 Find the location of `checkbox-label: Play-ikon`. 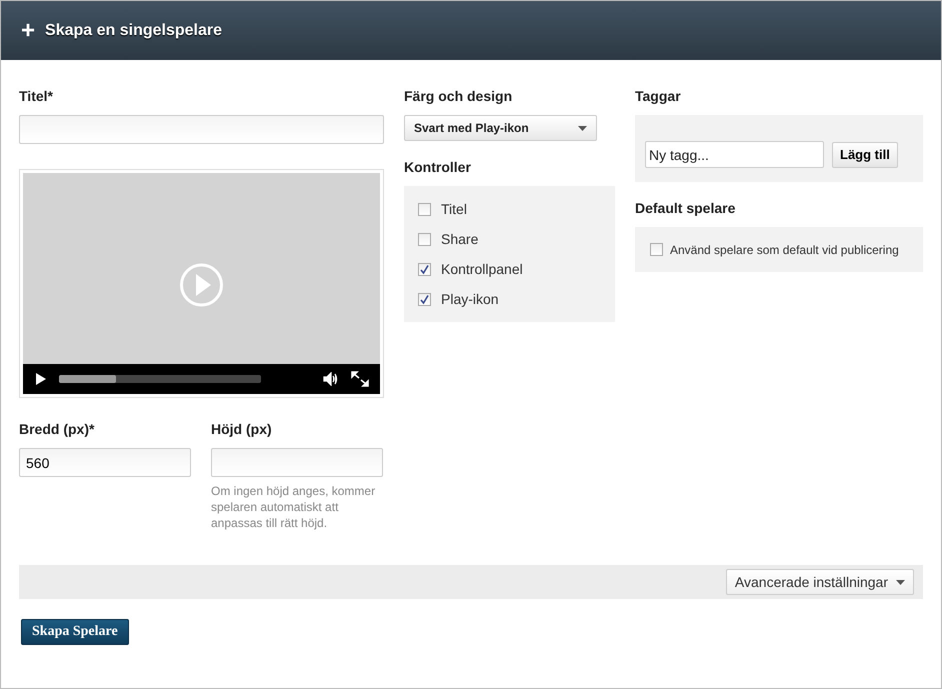

checkbox-label: Play-ikon is located at coordinates (470, 299).